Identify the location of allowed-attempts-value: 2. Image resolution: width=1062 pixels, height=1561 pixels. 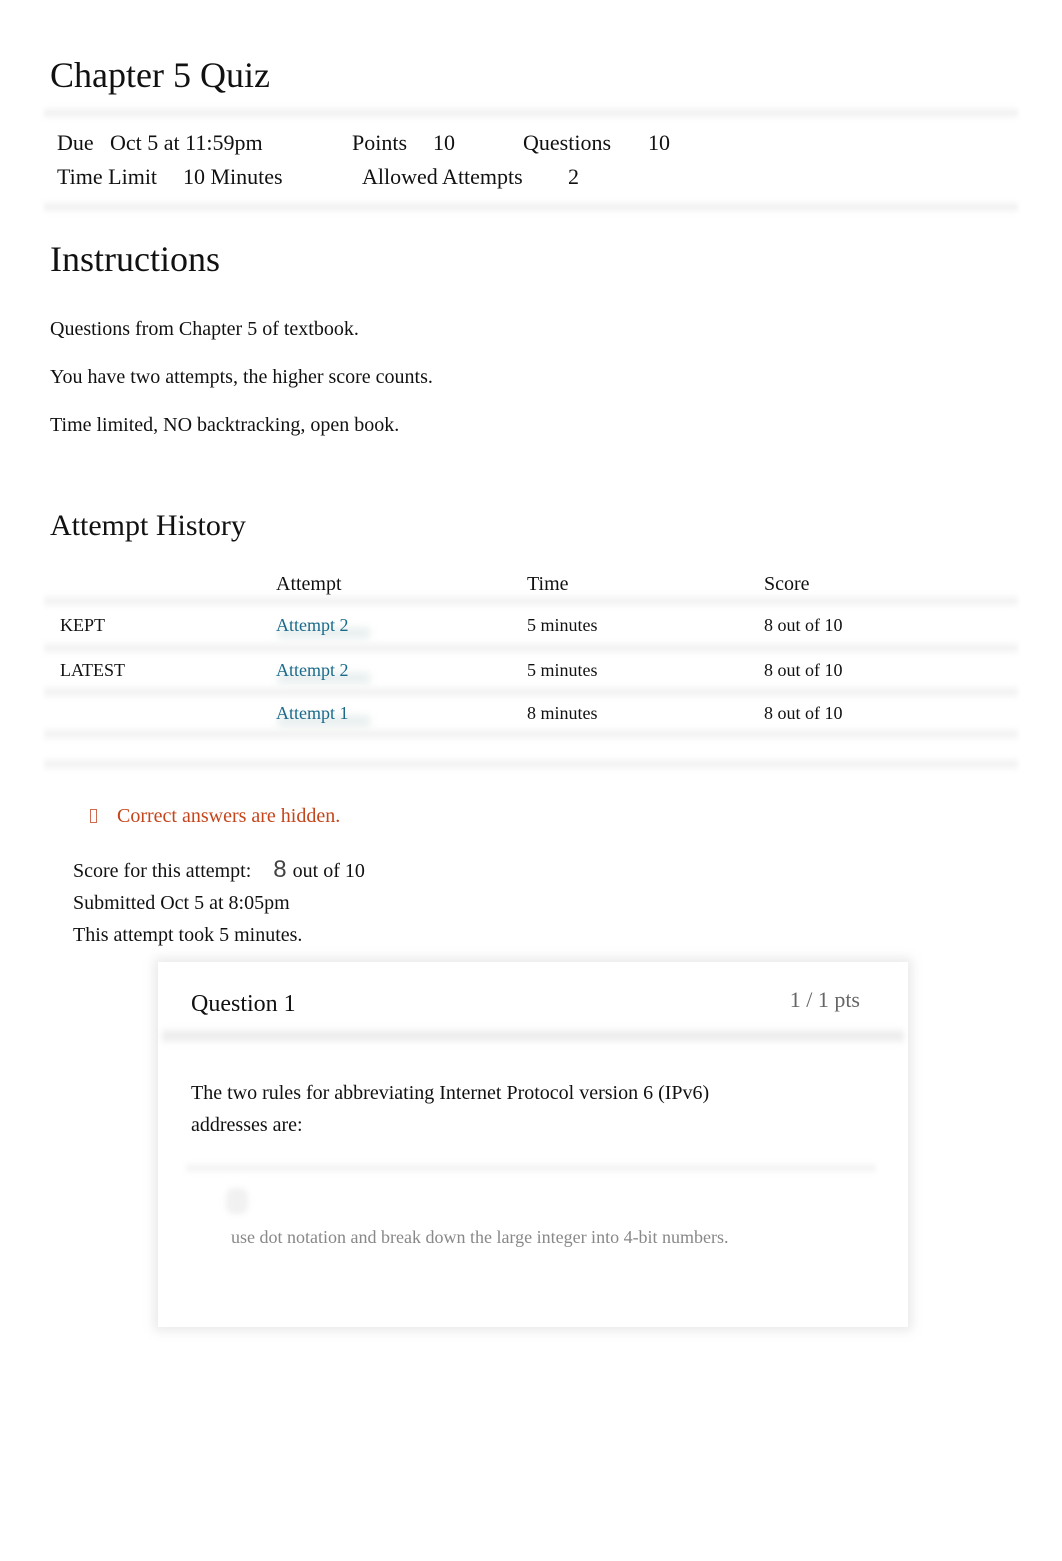
(573, 176).